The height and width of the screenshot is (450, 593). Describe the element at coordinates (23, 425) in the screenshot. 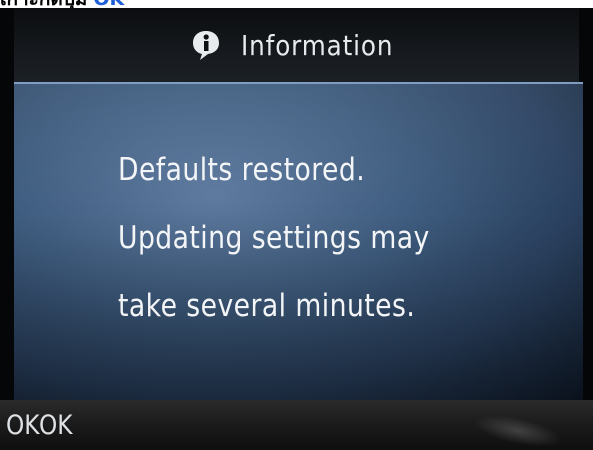

I see `ok-key-tag: OK` at that location.